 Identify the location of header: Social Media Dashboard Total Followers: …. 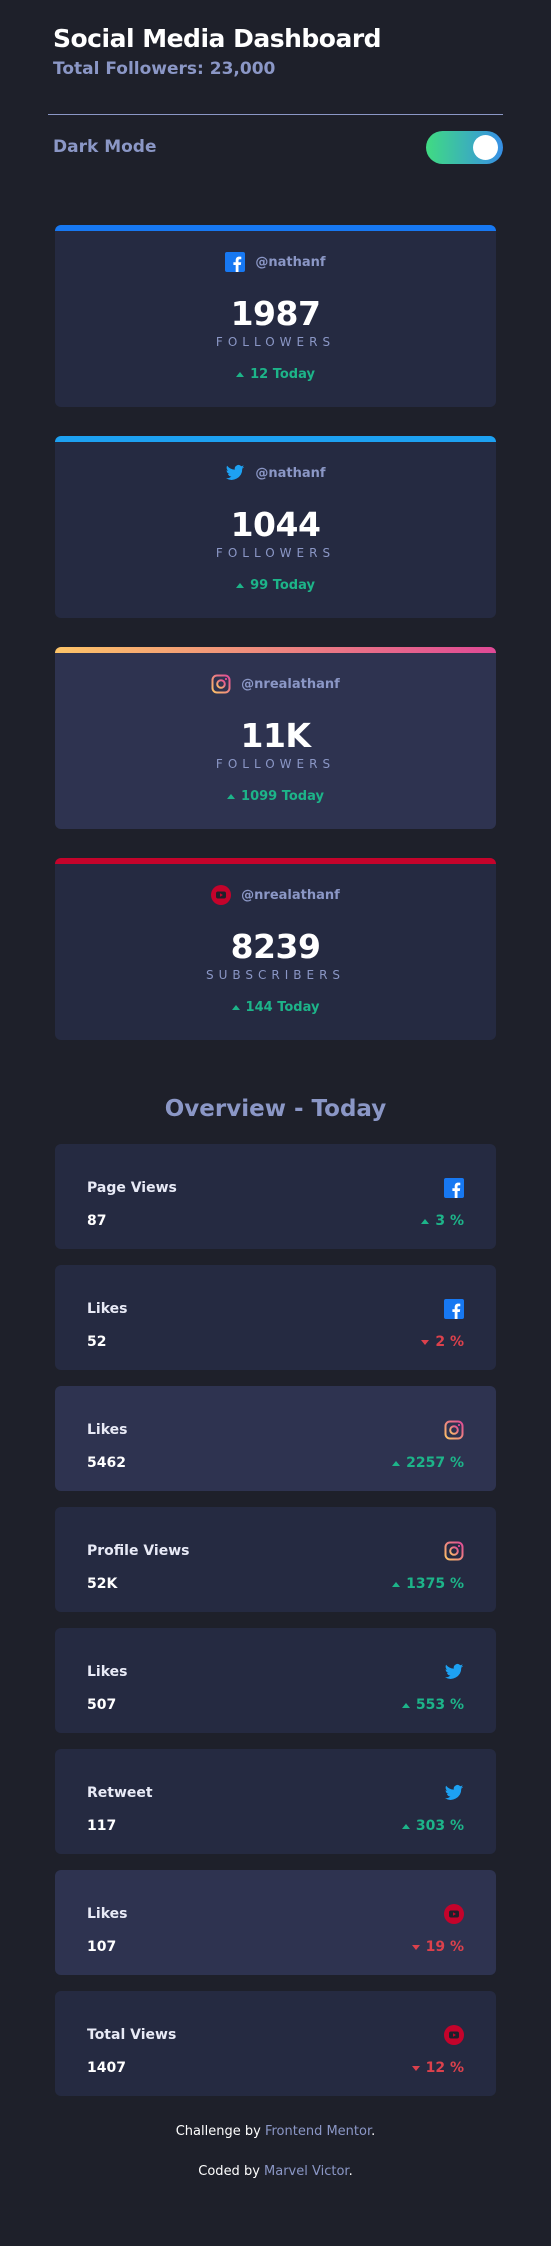
(275, 57).